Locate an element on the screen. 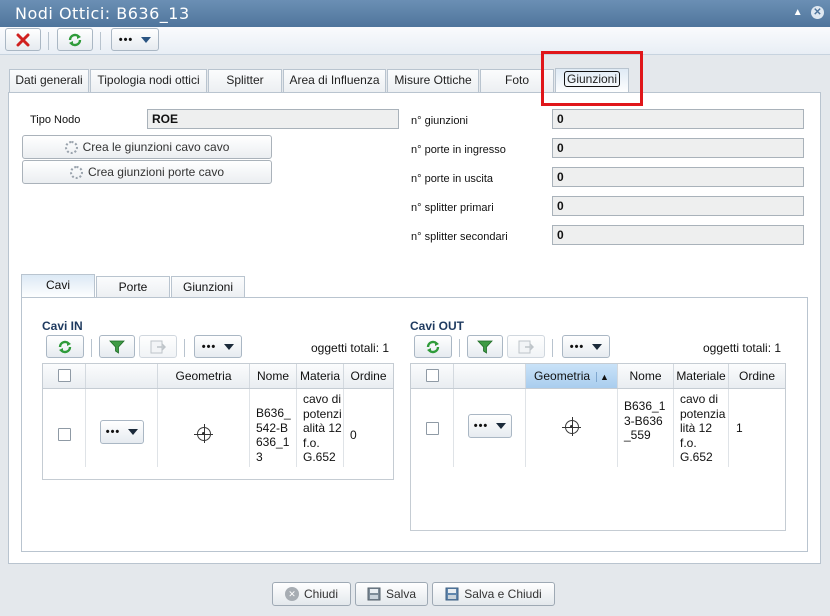 The height and width of the screenshot is (616, 830). ordine-cell: 0 is located at coordinates (368, 428).